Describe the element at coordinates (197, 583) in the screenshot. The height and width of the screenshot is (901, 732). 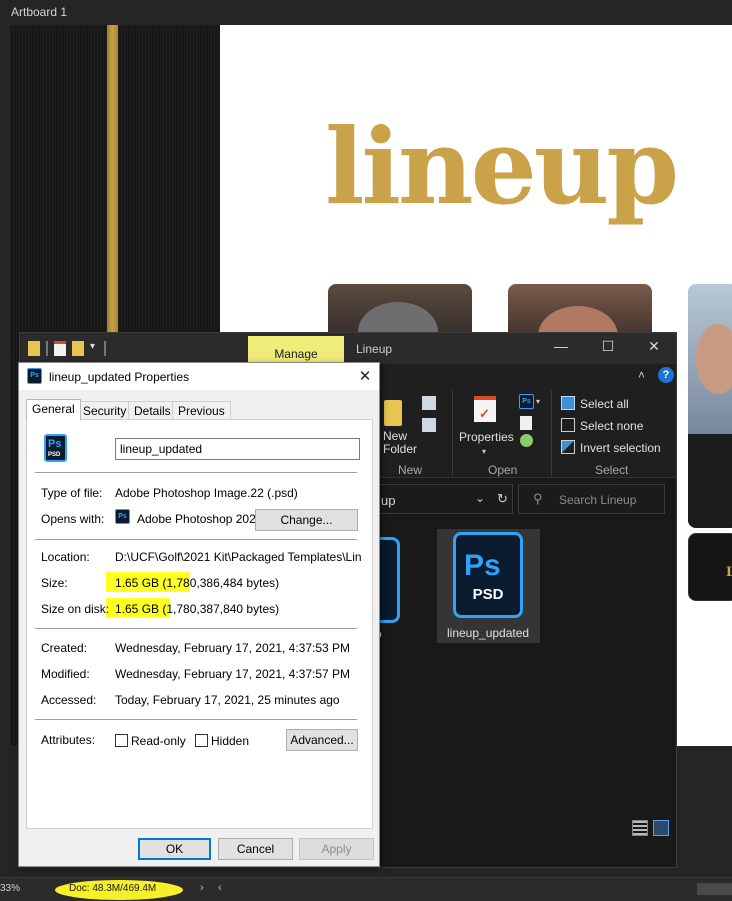
I see `size-value: 1.65 GB (1,780,386,484 bytes)` at that location.